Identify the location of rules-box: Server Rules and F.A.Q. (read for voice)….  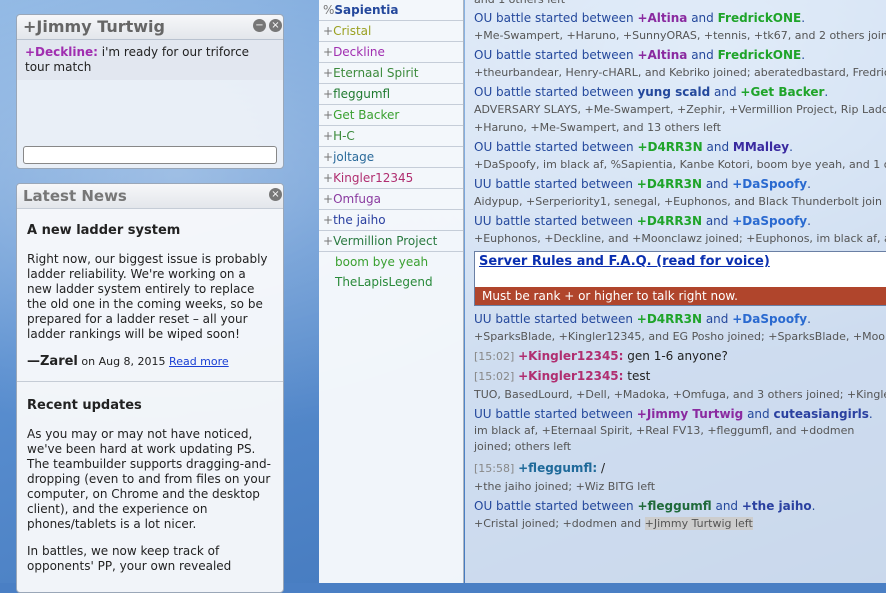
(680, 278).